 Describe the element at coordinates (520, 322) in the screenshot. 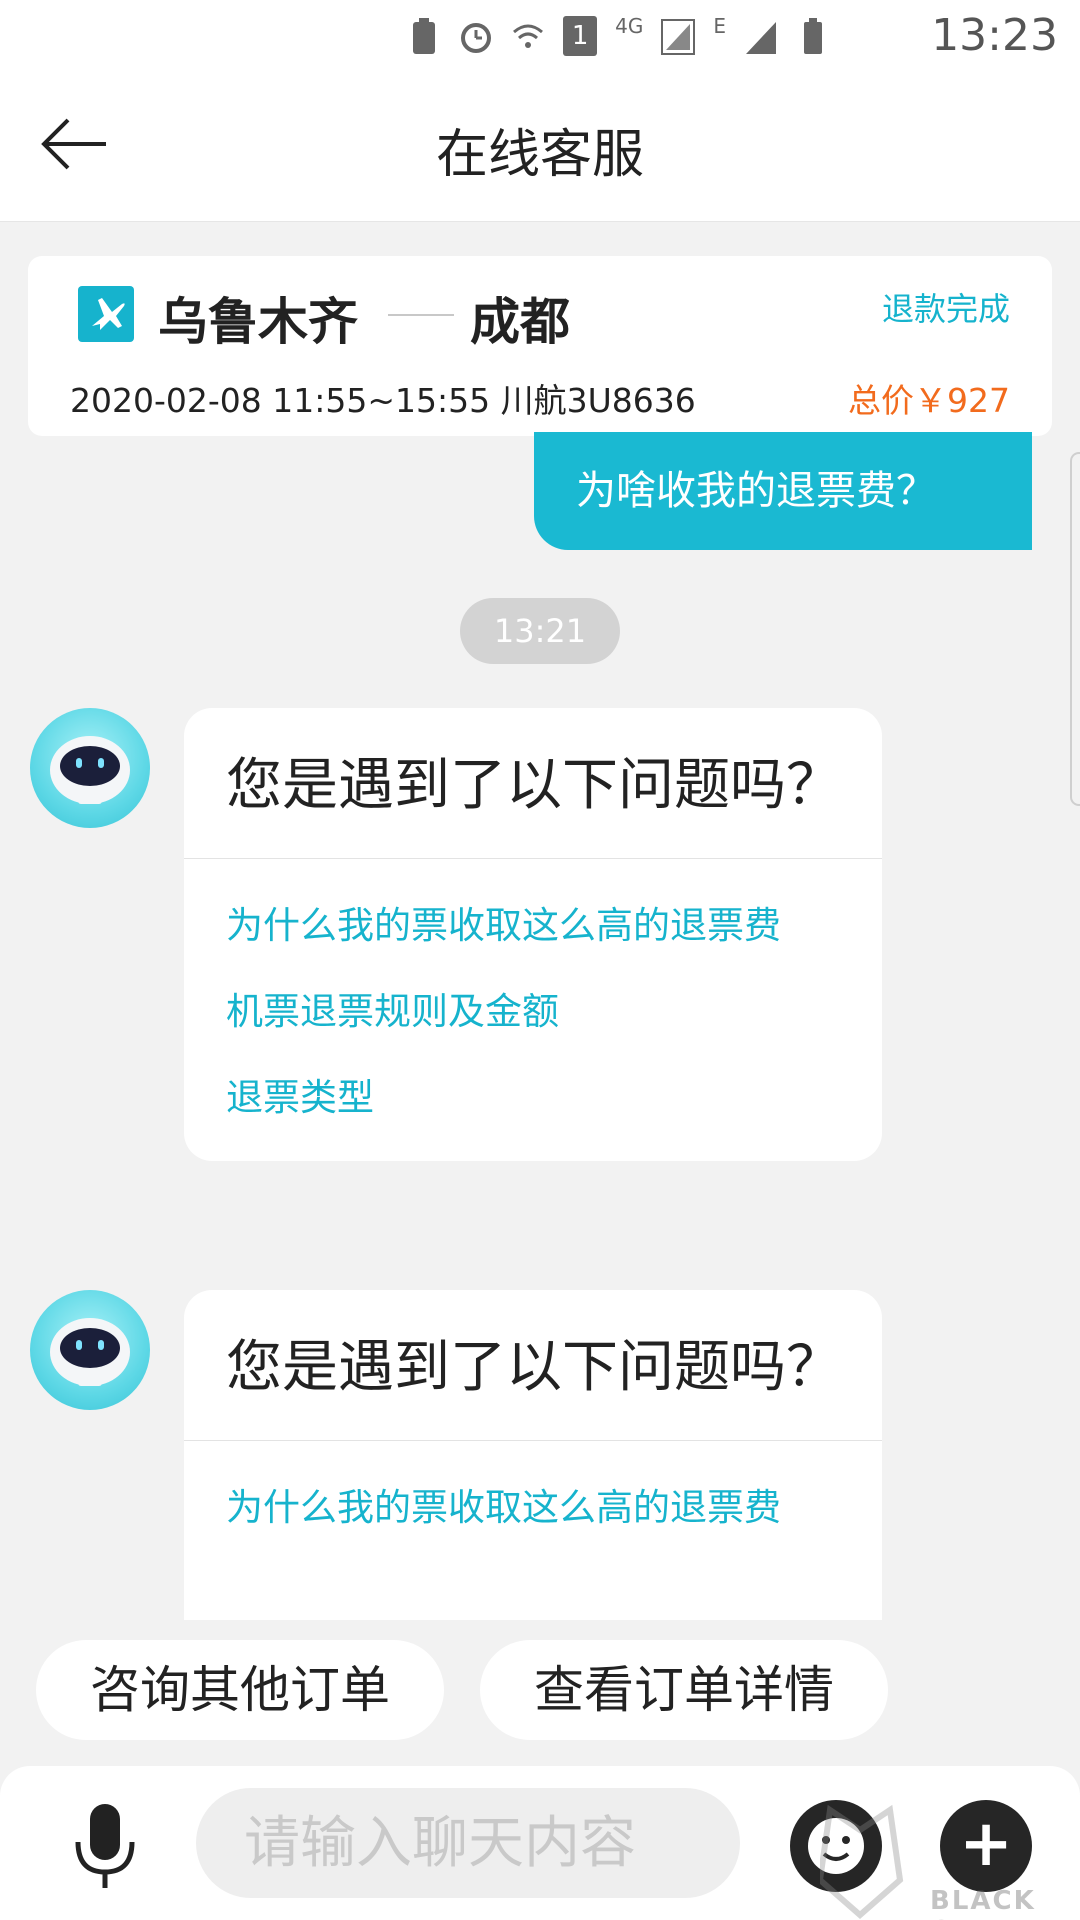

I see `arrival-city: 成都` at that location.